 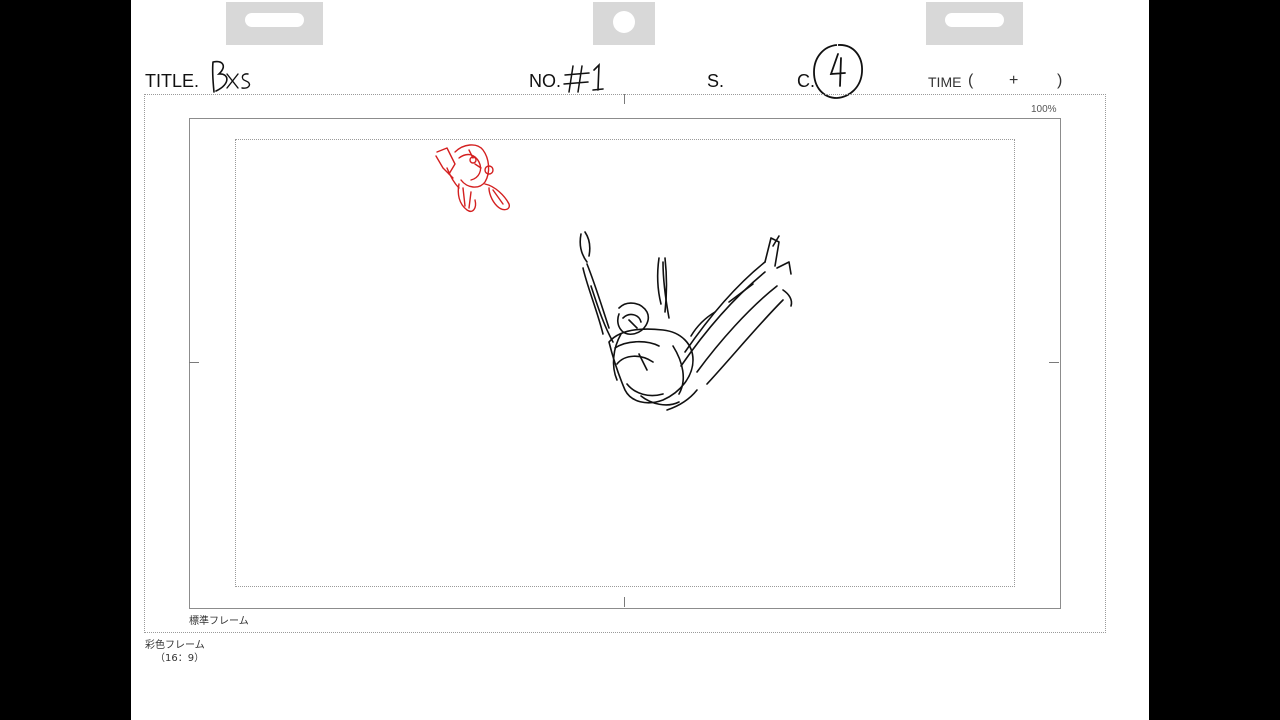 I want to click on scene-label: S., so click(x=716, y=81).